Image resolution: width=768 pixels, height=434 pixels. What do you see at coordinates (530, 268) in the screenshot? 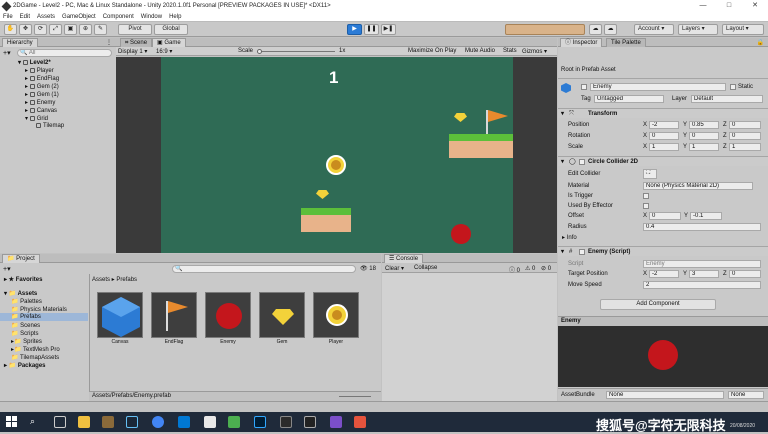
I see `warning-count: ⚠ 0` at bounding box center [530, 268].